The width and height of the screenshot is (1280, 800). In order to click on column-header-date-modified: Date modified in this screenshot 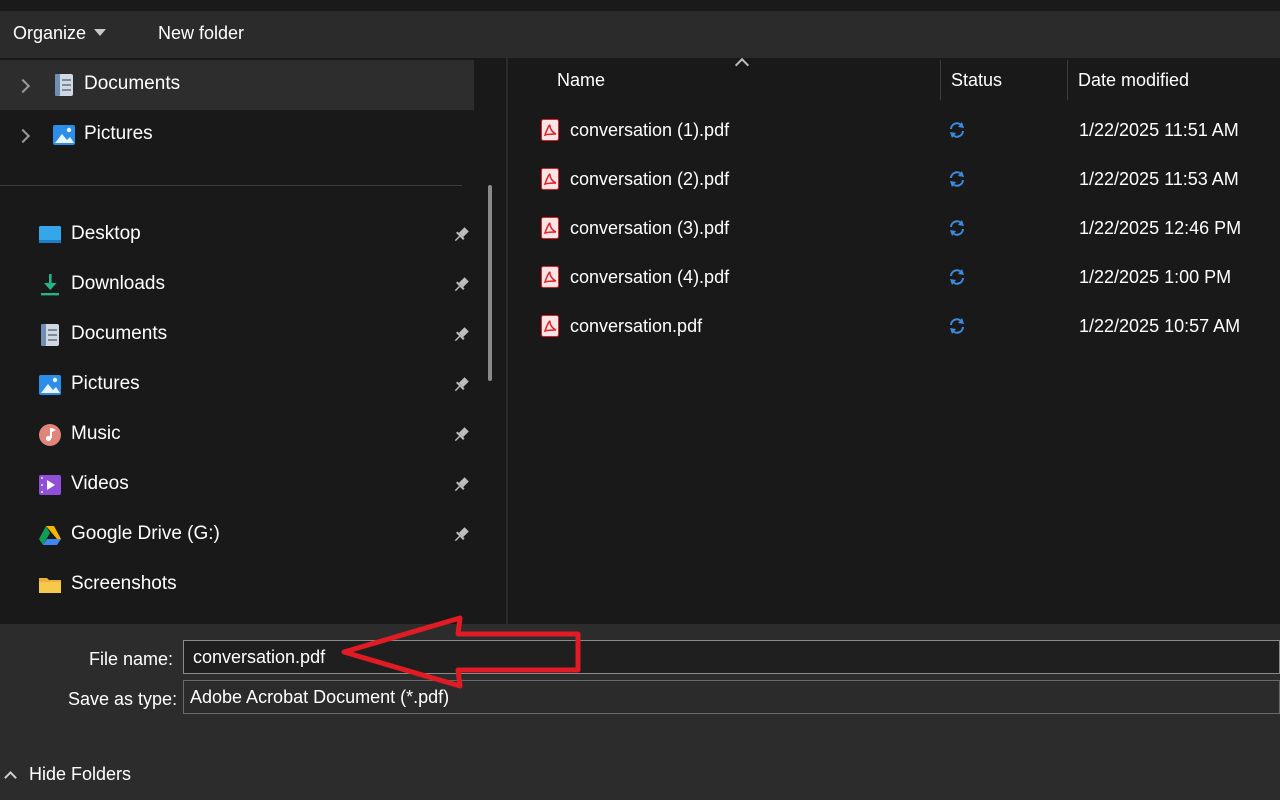, I will do `click(1133, 80)`.